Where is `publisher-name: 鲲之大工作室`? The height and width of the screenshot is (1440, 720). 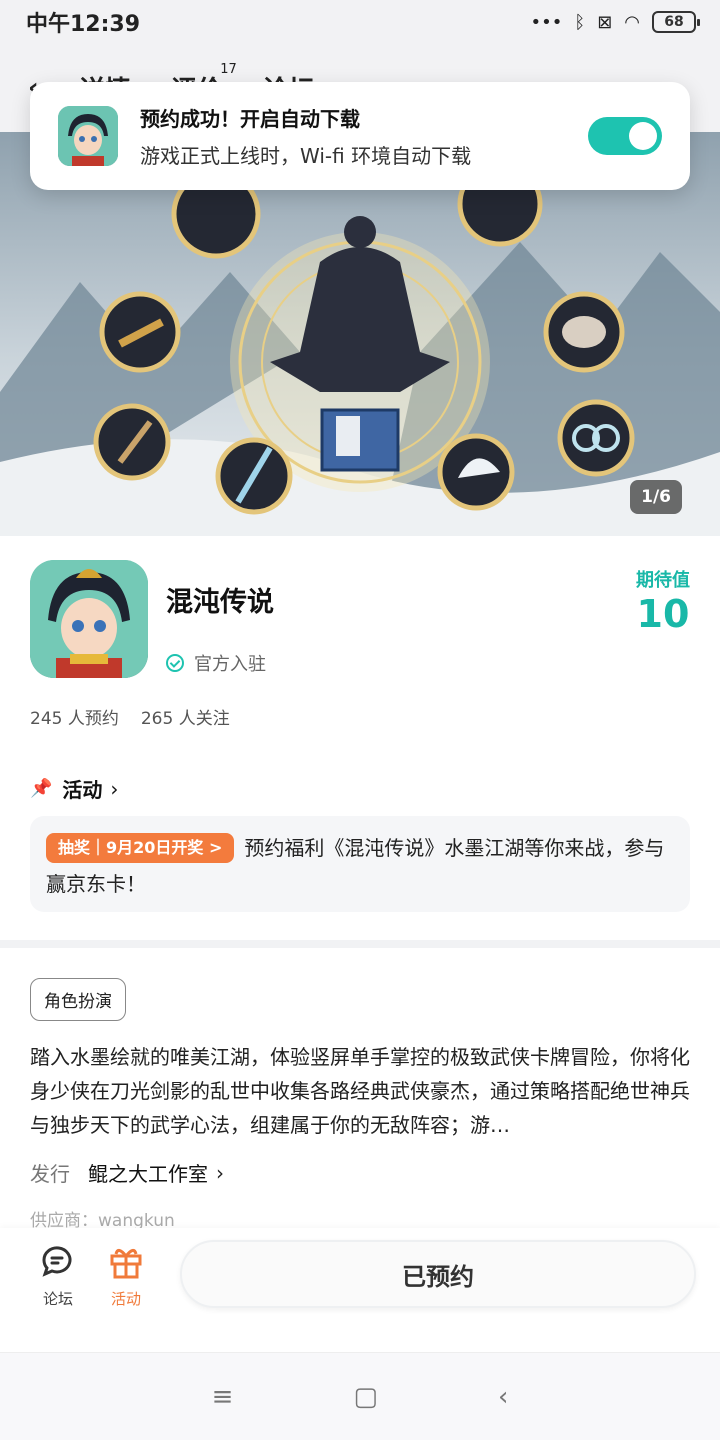 publisher-name: 鲲之大工作室 is located at coordinates (148, 1174).